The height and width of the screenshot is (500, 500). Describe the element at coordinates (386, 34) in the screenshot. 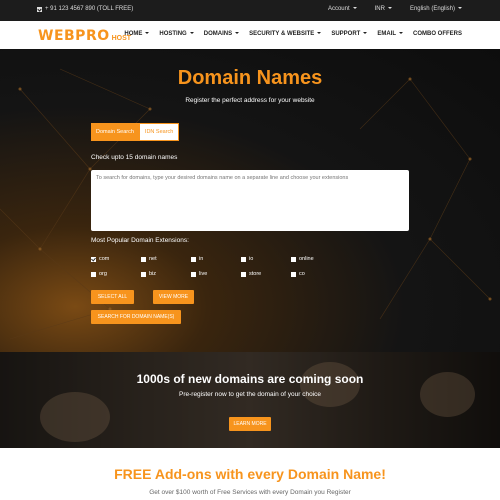

I see `nav-label: EMAIL` at that location.